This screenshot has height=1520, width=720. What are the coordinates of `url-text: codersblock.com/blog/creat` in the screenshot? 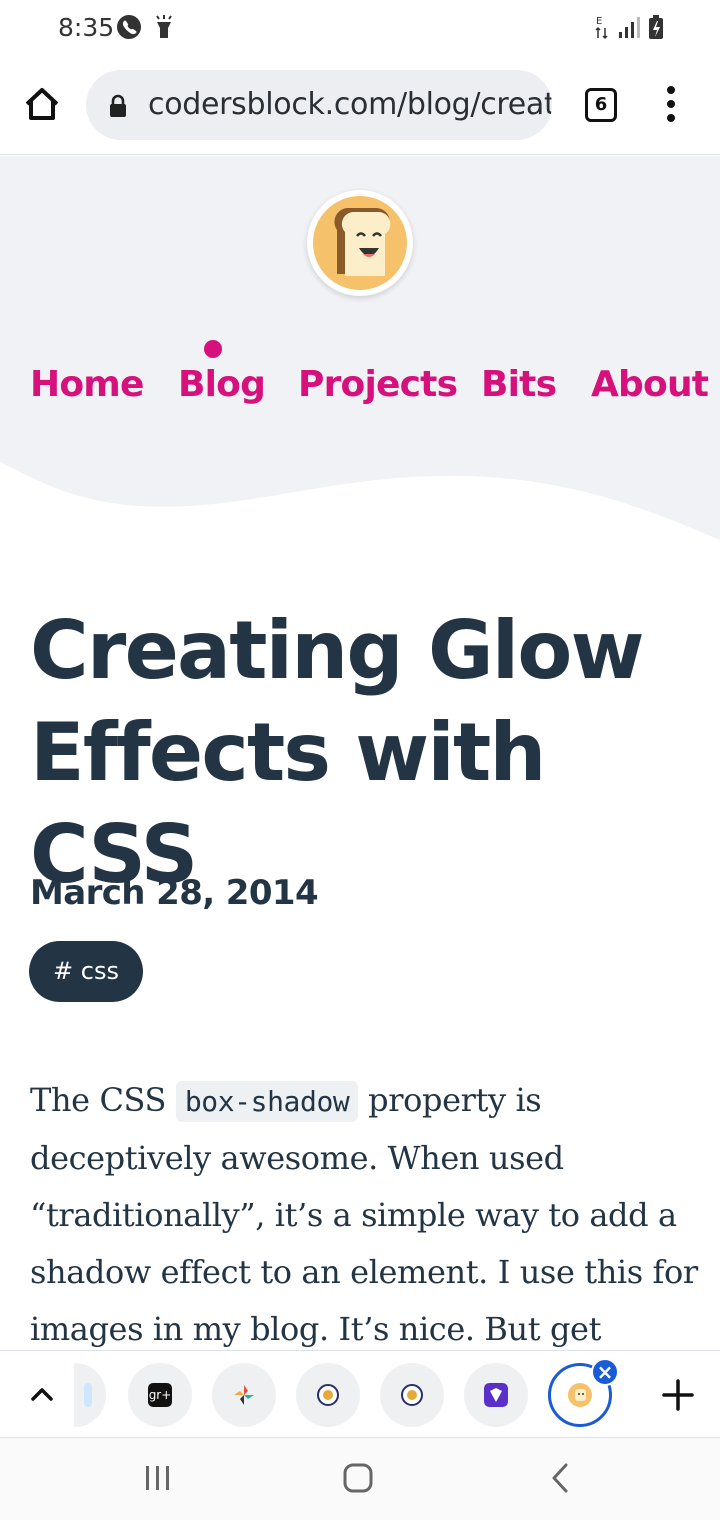 It's located at (350, 104).